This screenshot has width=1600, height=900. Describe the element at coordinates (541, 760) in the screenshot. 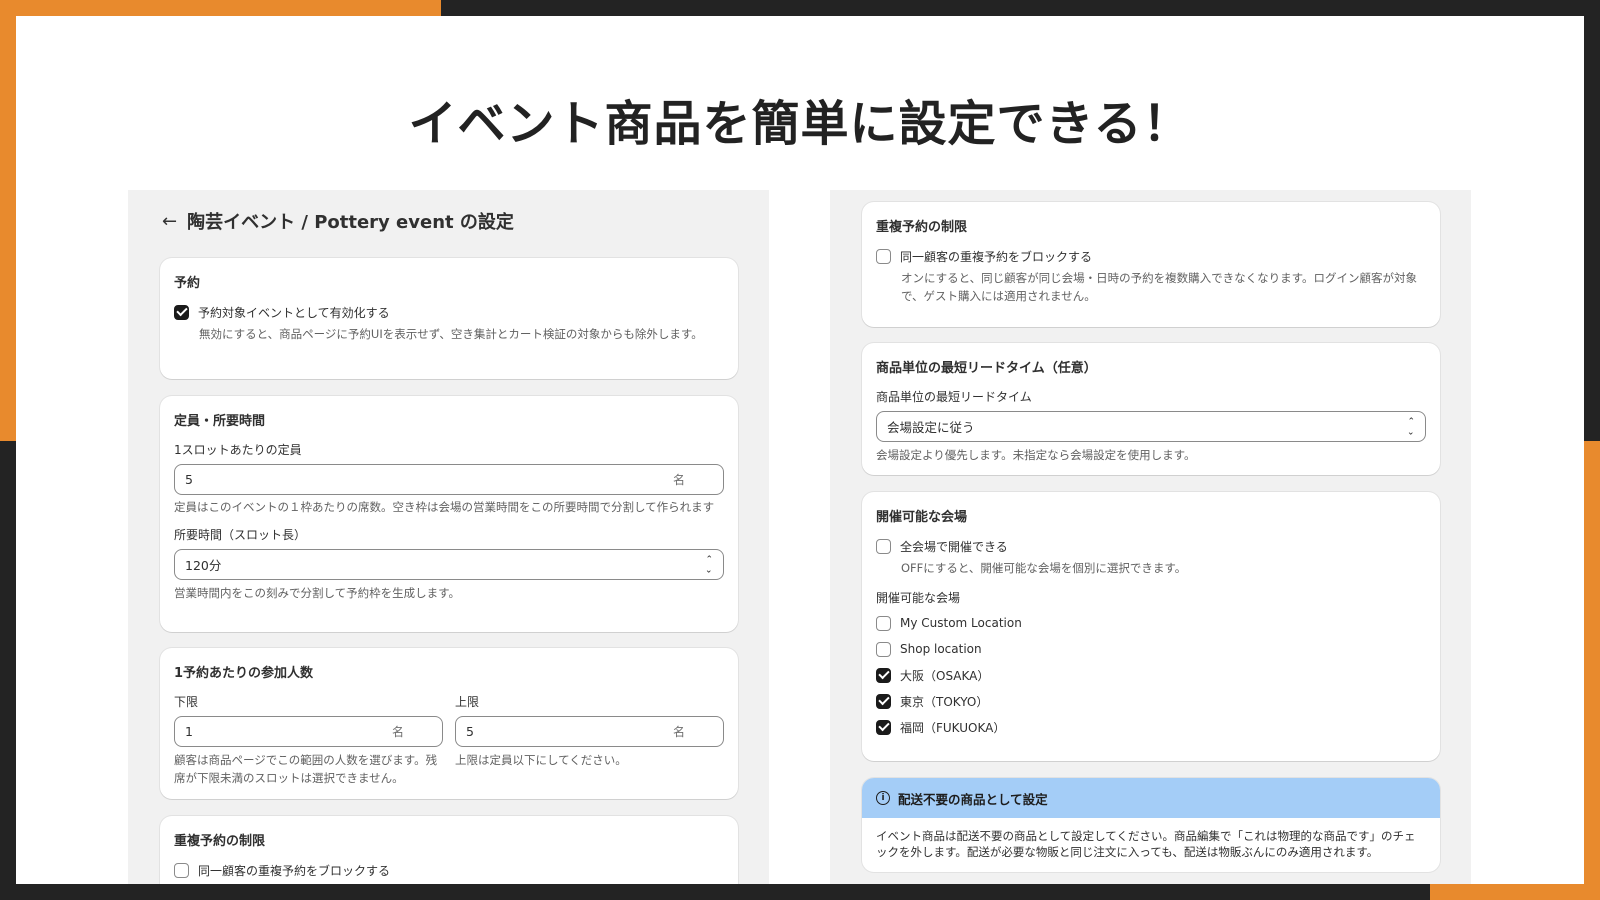

I see `max-party-help: 上限は定員以下にしてください。` at that location.